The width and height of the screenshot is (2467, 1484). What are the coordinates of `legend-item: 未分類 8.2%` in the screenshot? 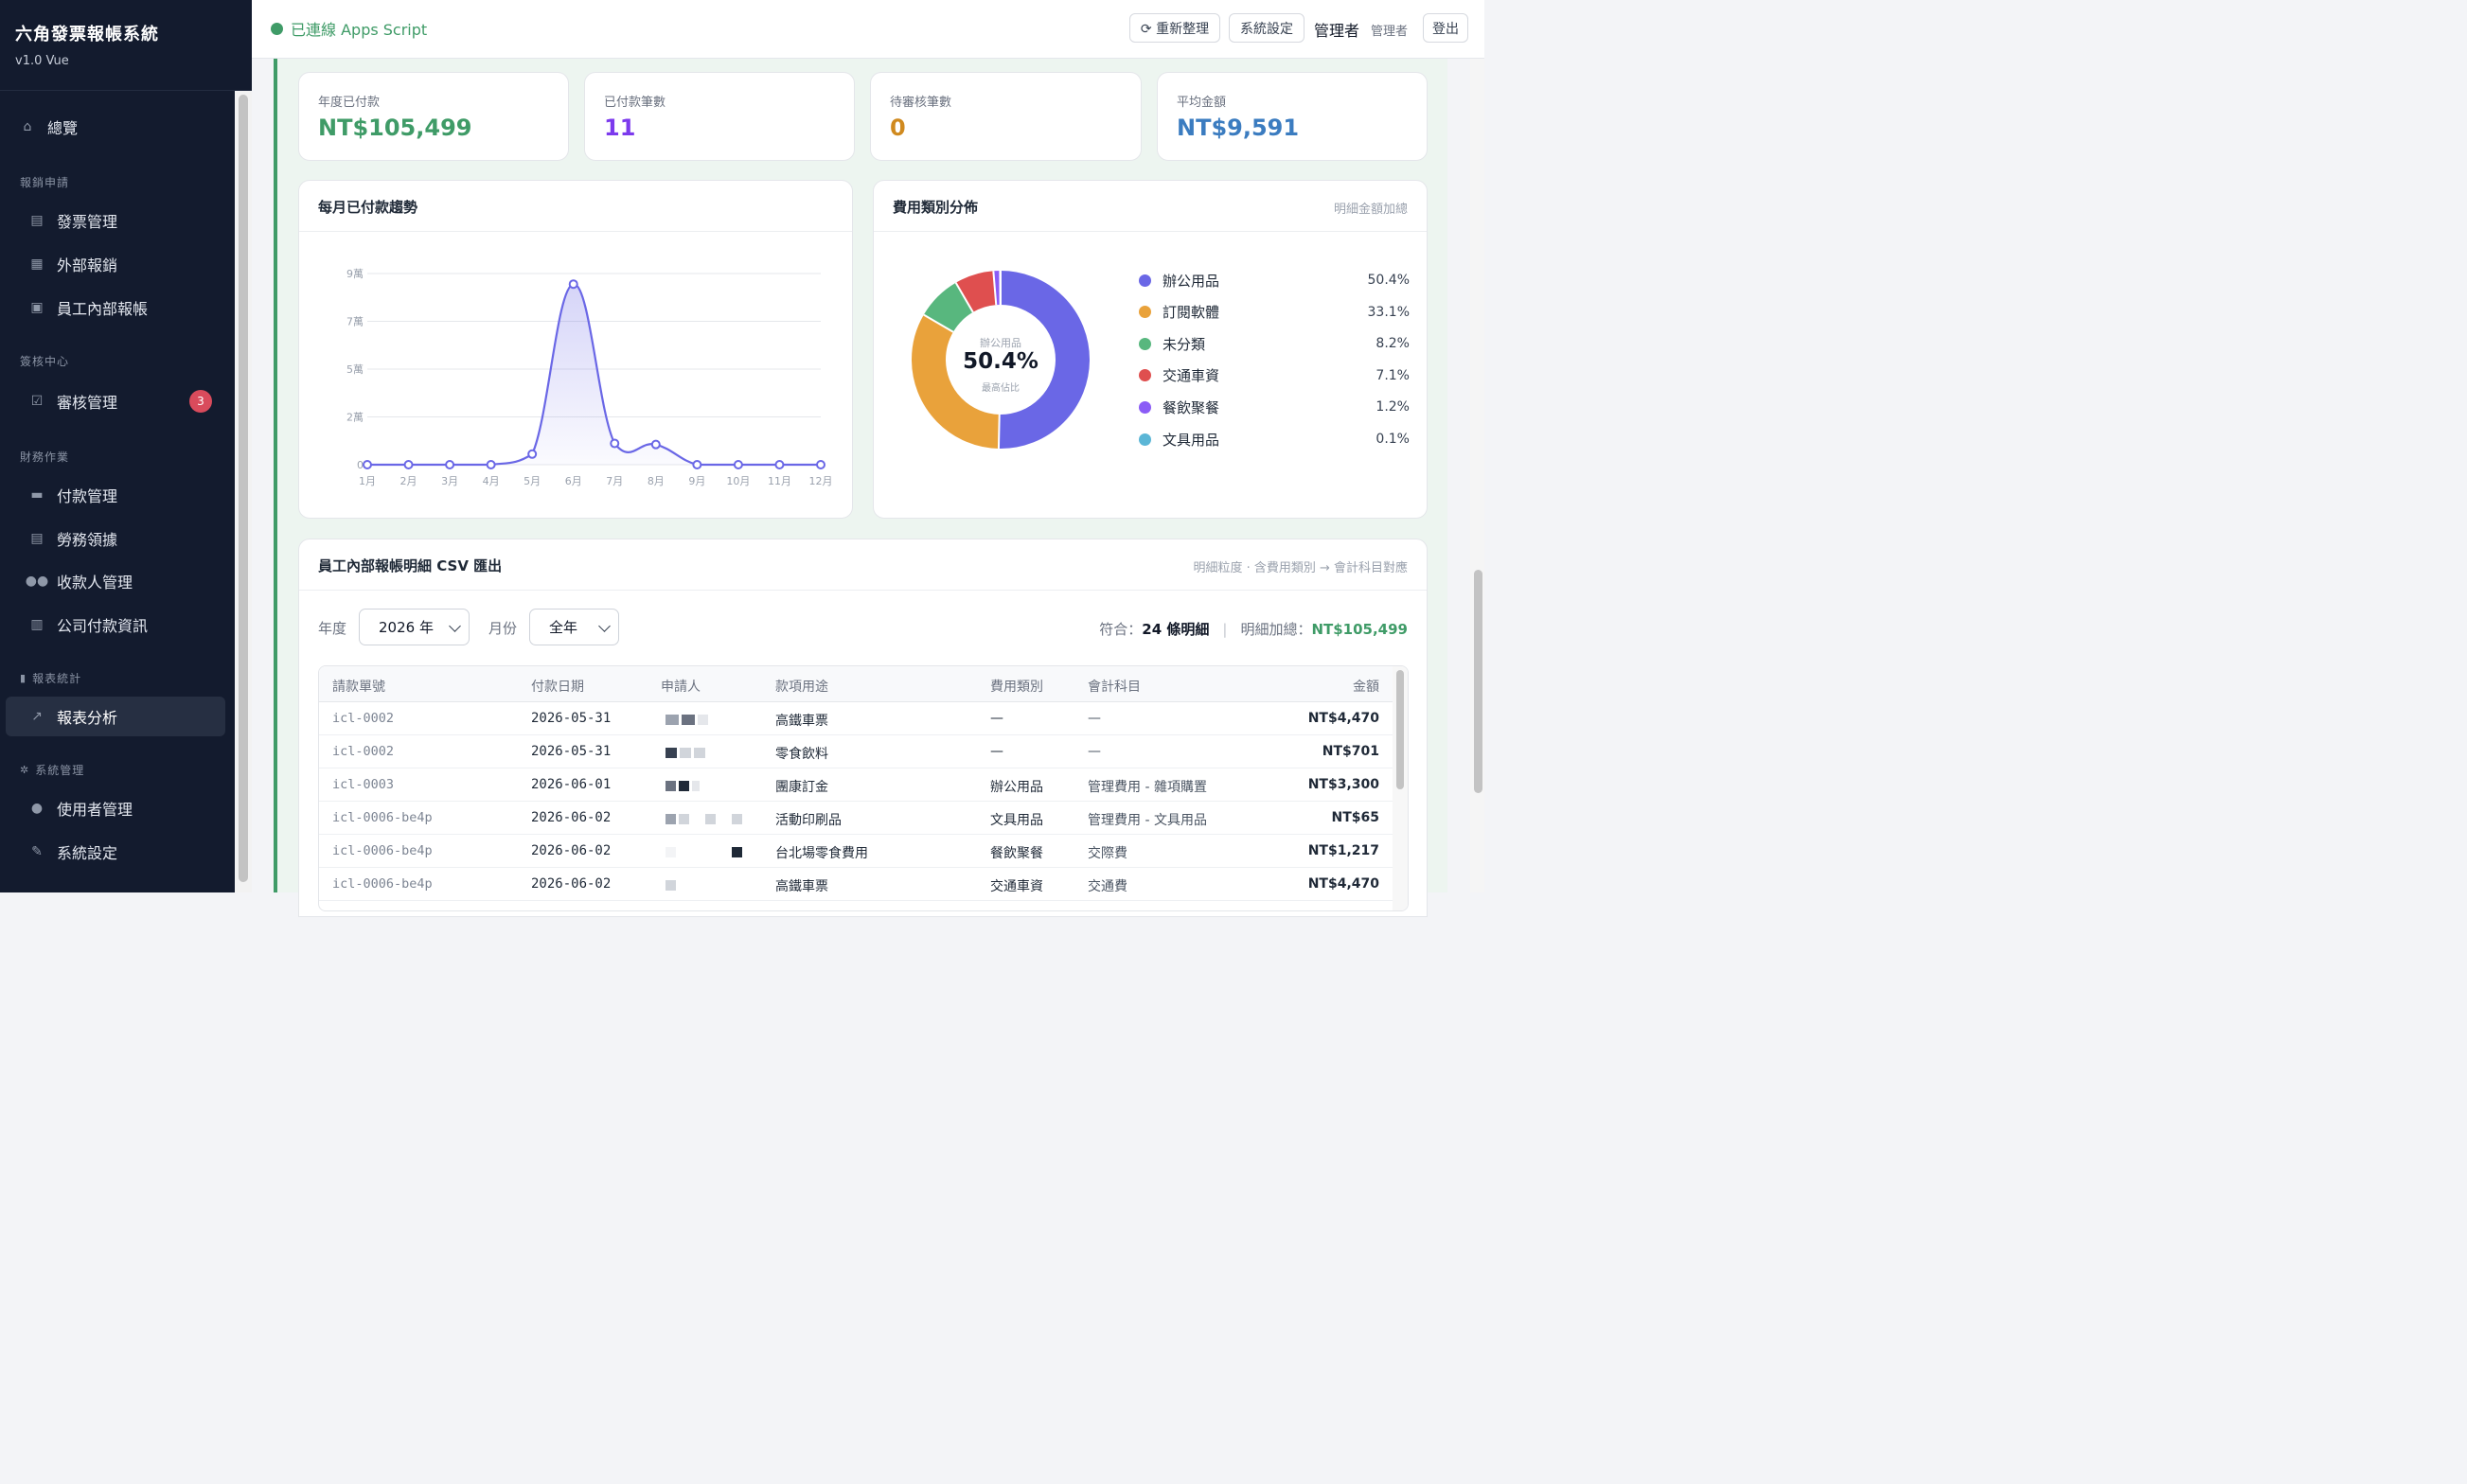 It's located at (1274, 343).